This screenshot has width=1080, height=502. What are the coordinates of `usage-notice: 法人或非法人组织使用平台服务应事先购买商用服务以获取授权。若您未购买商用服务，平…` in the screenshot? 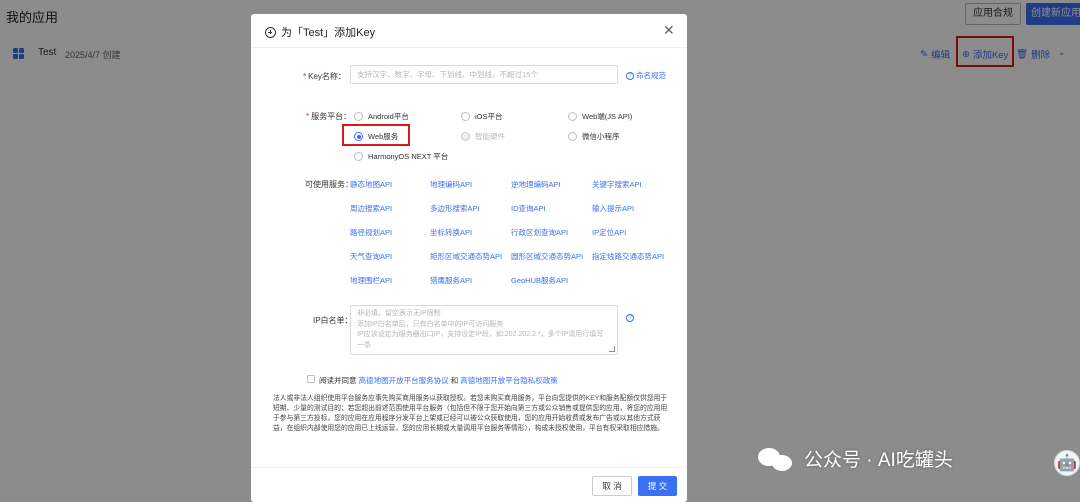 It's located at (470, 413).